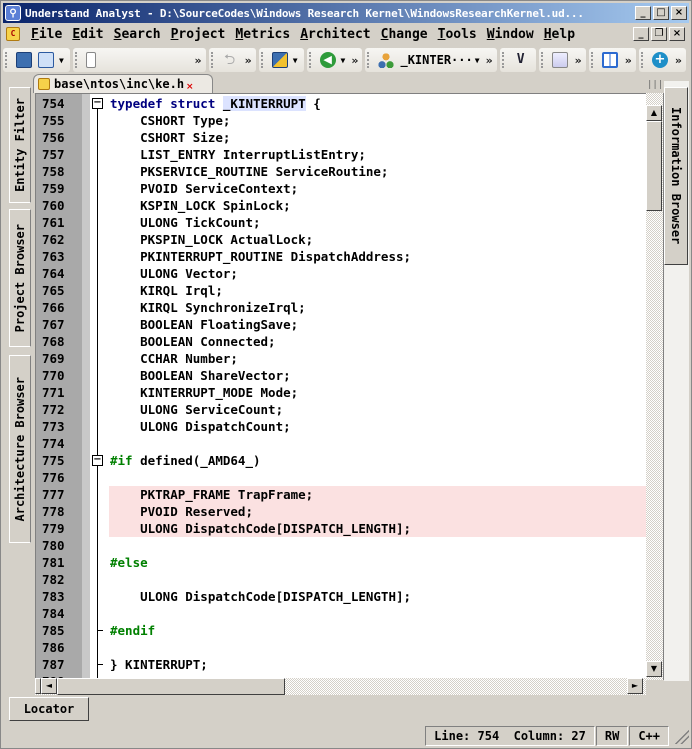 This screenshot has width=692, height=749. Describe the element at coordinates (341, 426) in the screenshot. I see `code-line: 773 ULONG DispatchCount;` at that location.